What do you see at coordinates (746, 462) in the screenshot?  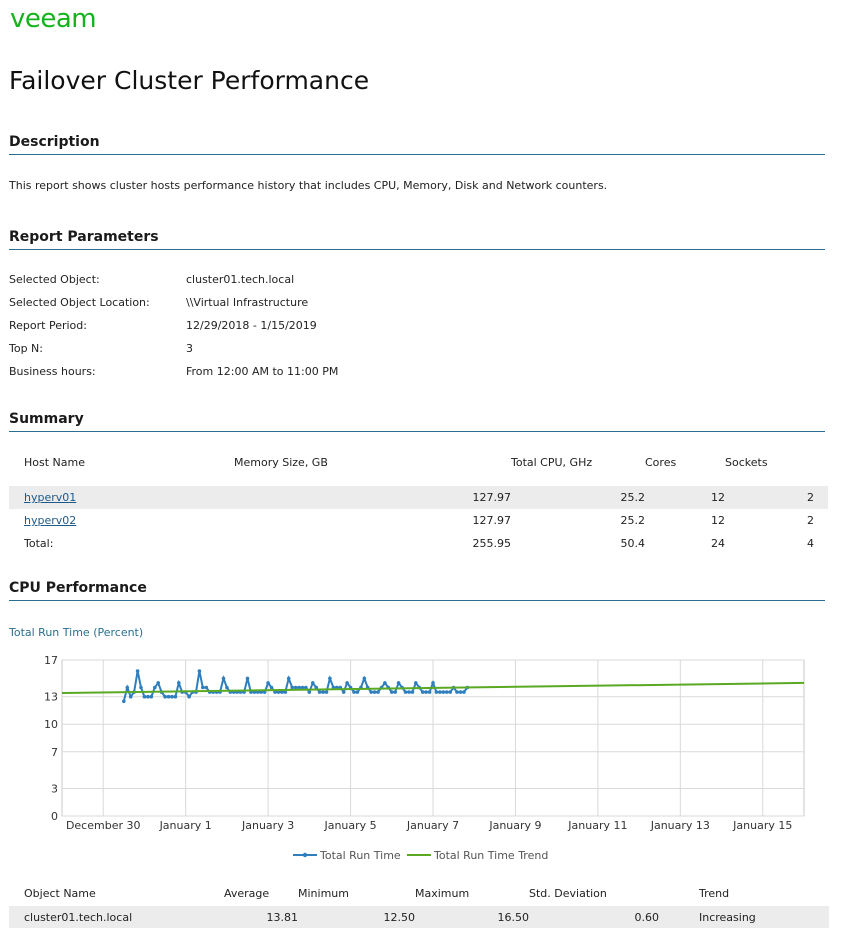 I see `column-header-sockets: Sockets` at bounding box center [746, 462].